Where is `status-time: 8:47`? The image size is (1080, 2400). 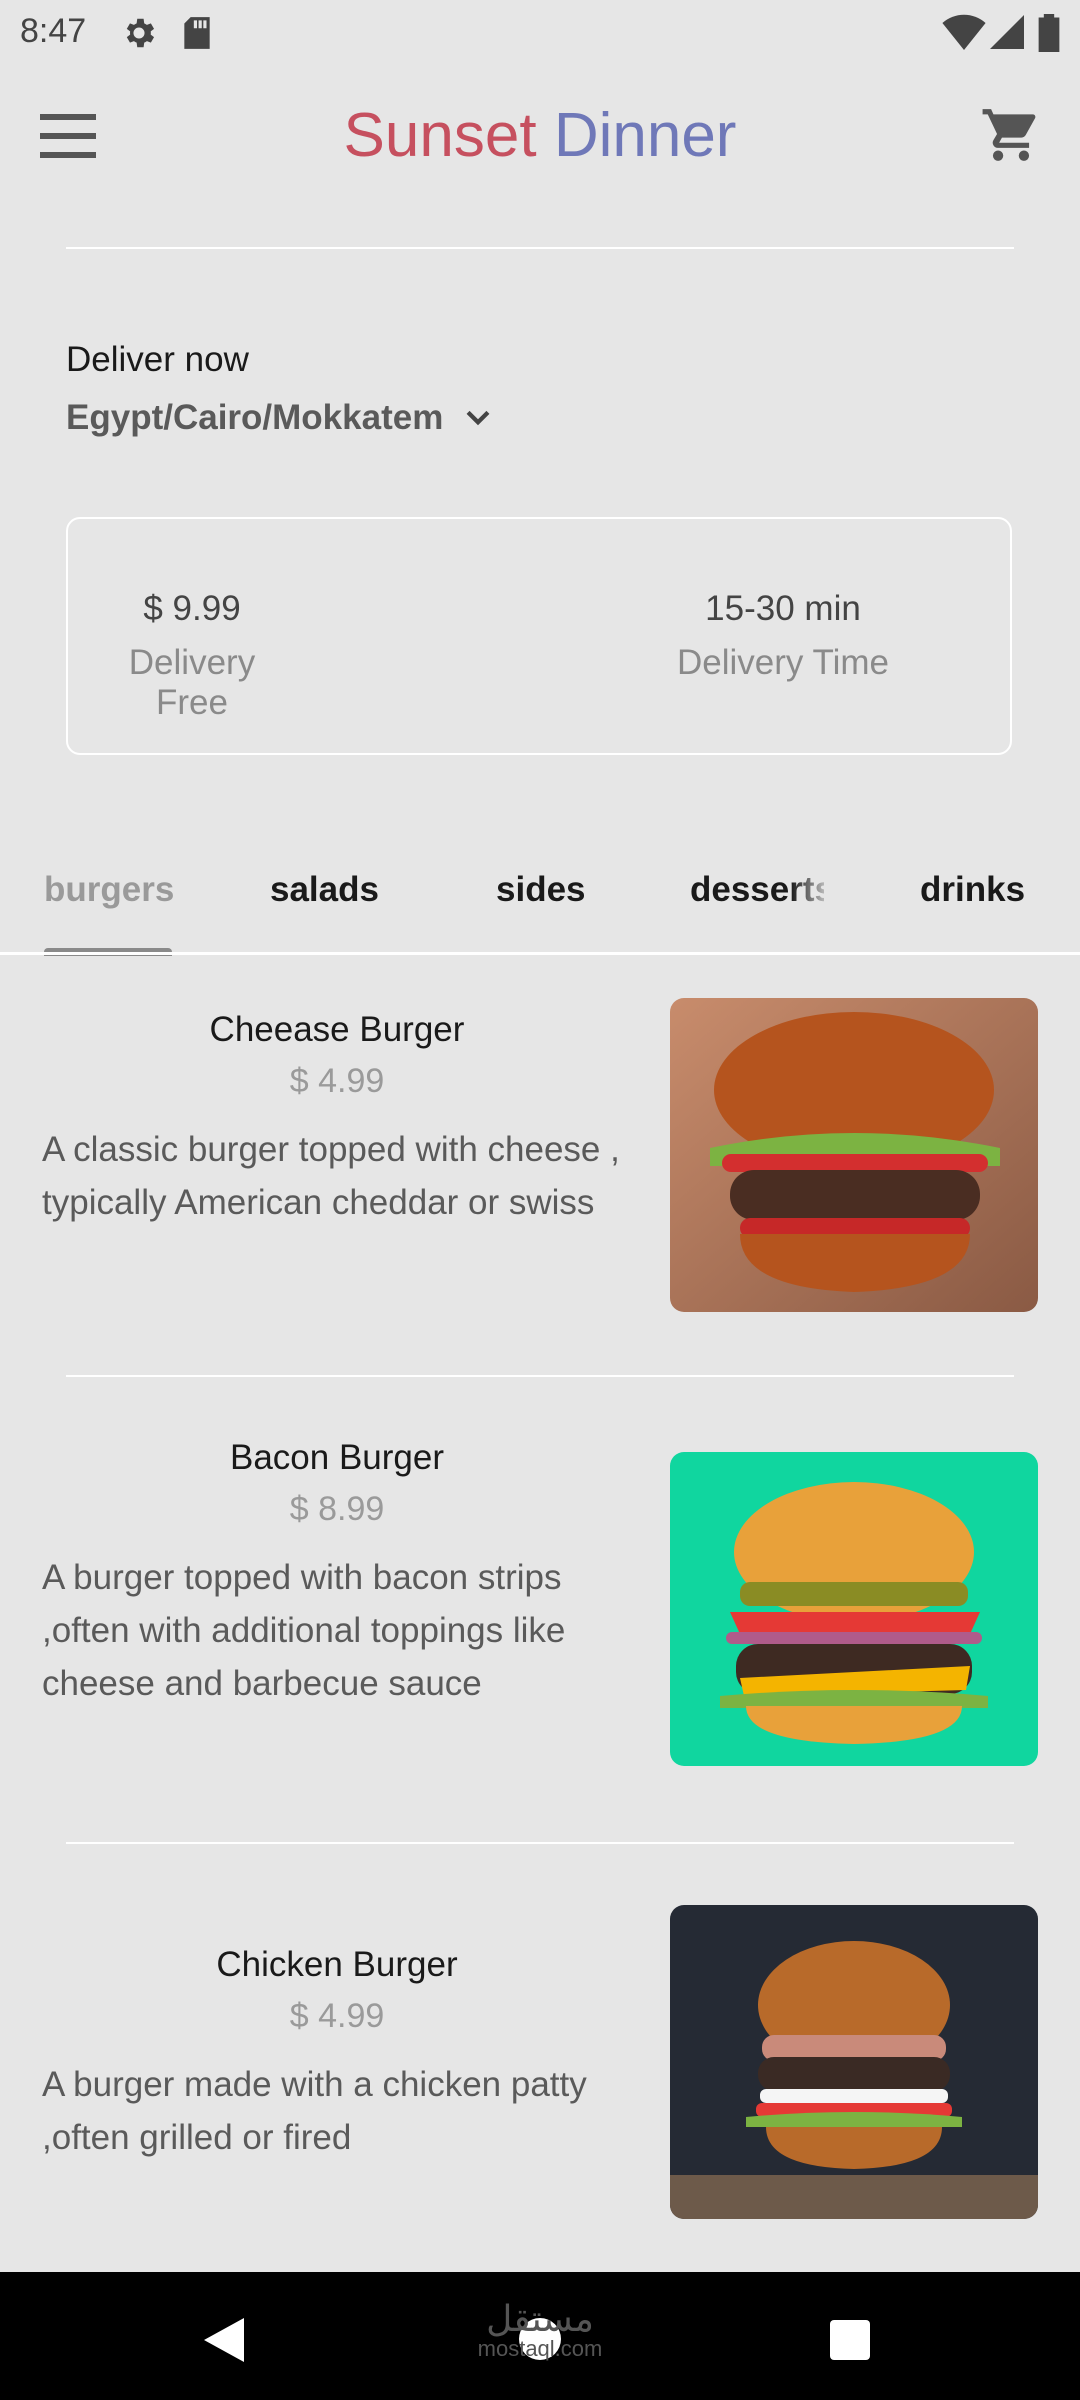
status-time: 8:47 is located at coordinates (53, 31).